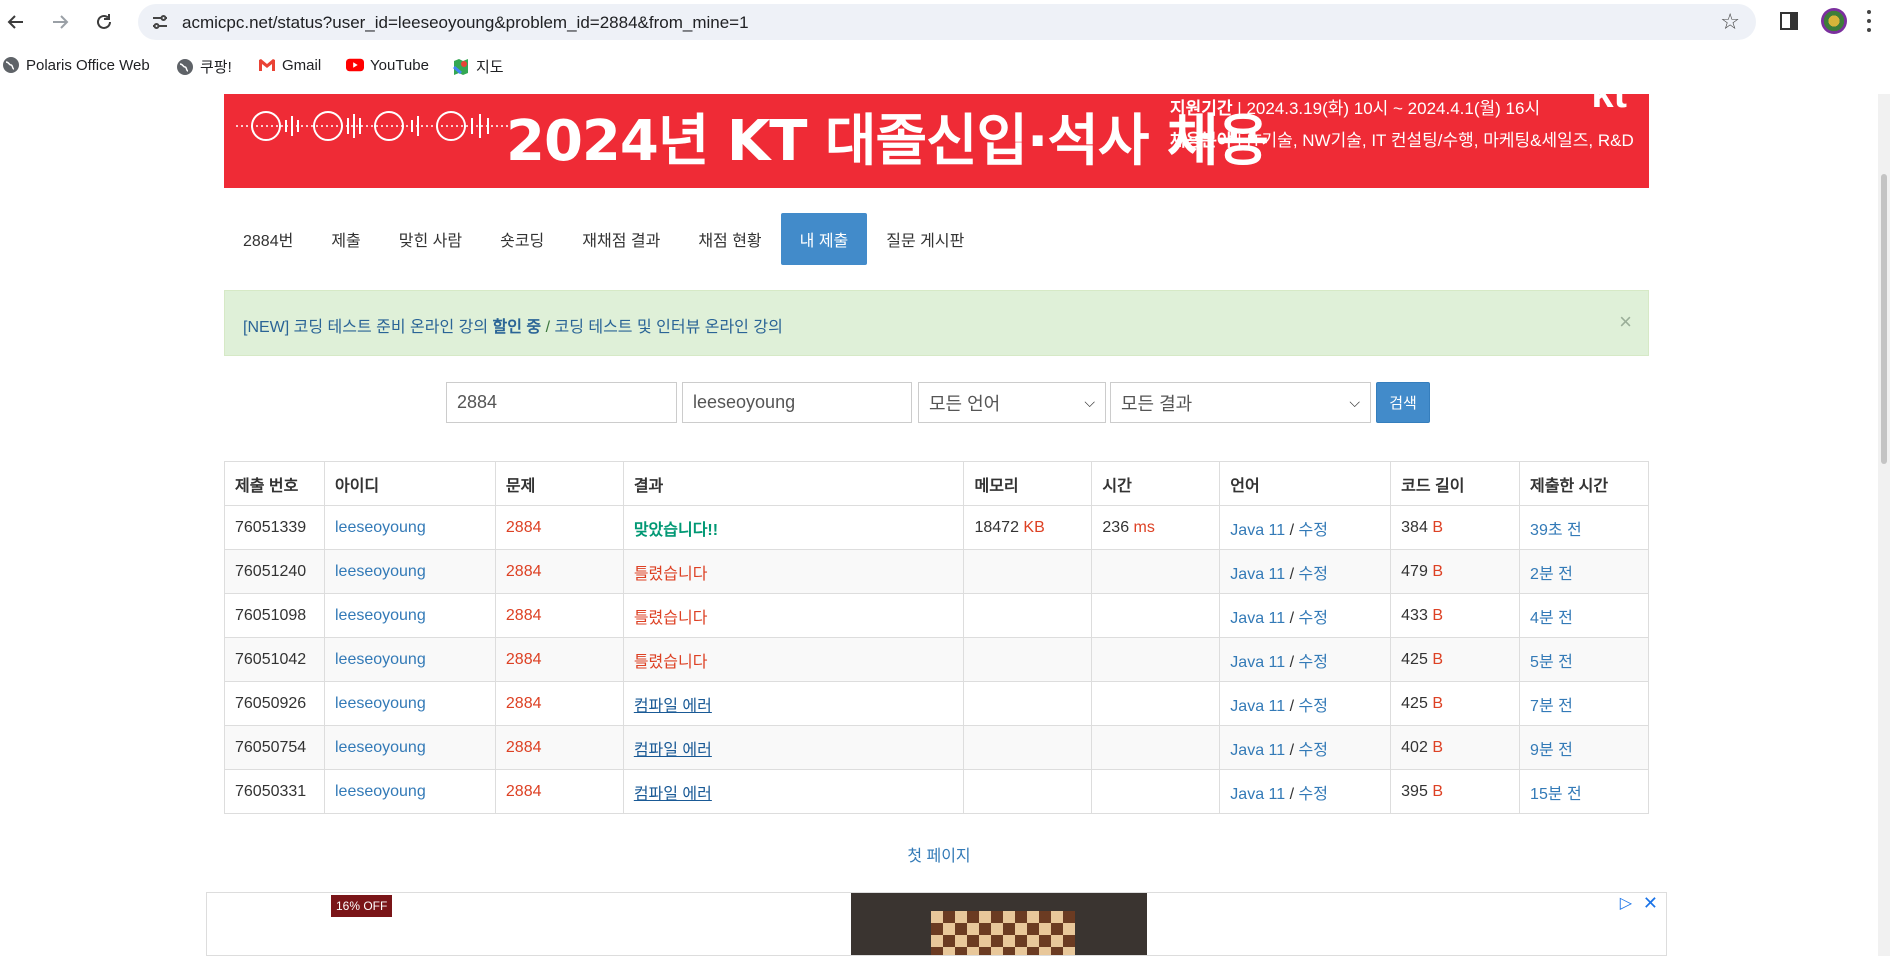  I want to click on course-link-interview: 코딩 테스트 및 인터뷰 온라인 강의, so click(668, 327).